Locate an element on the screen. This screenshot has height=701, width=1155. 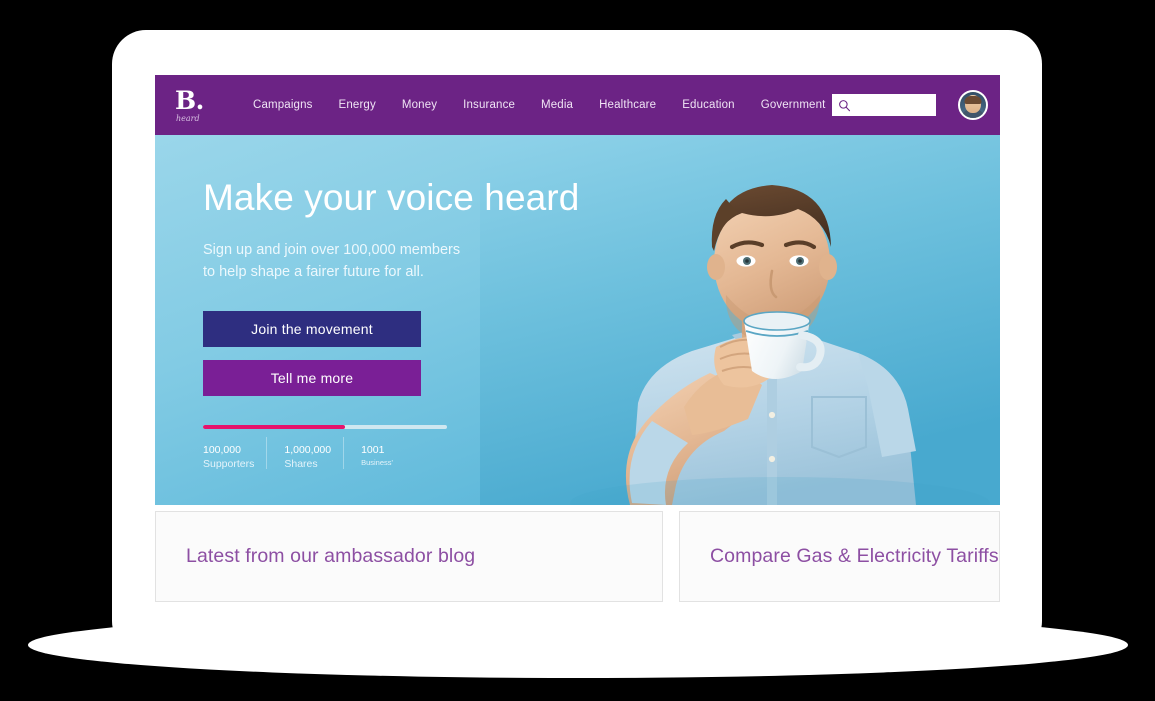
stat-shares-value: 1,000,000 is located at coordinates (308, 450).